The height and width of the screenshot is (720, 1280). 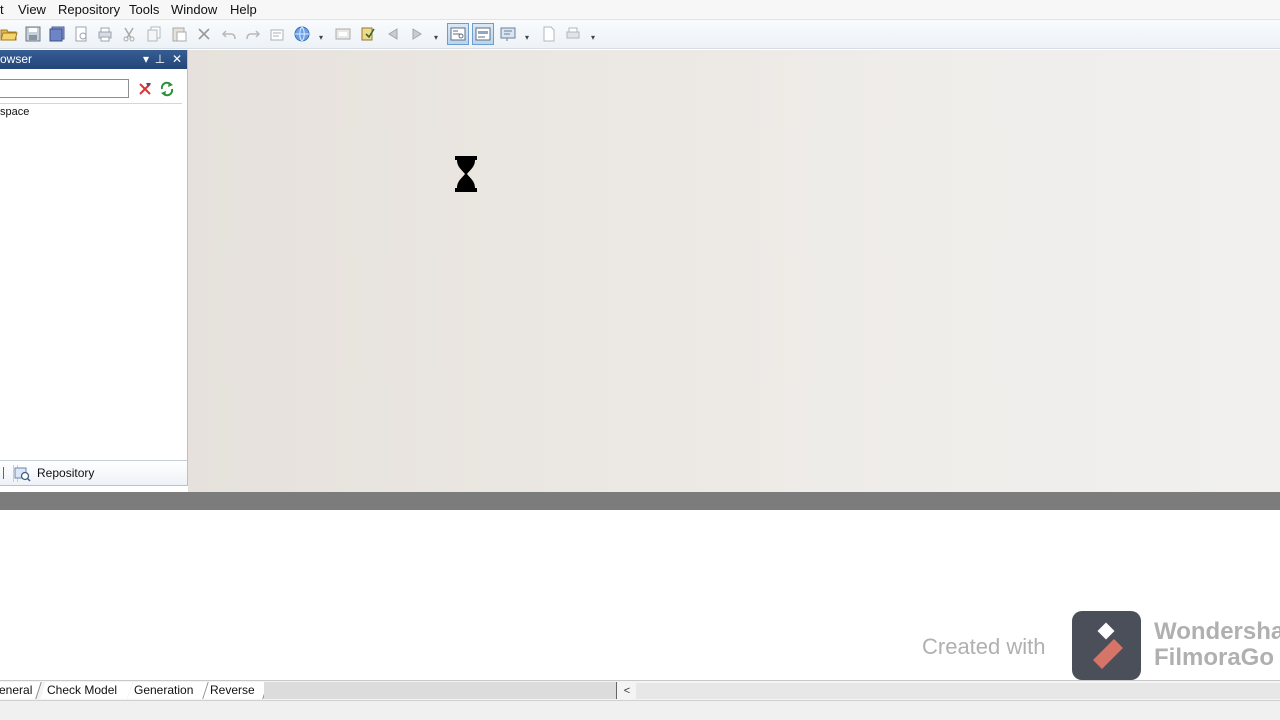 What do you see at coordinates (145, 89) in the screenshot?
I see `clear-filter-icon` at bounding box center [145, 89].